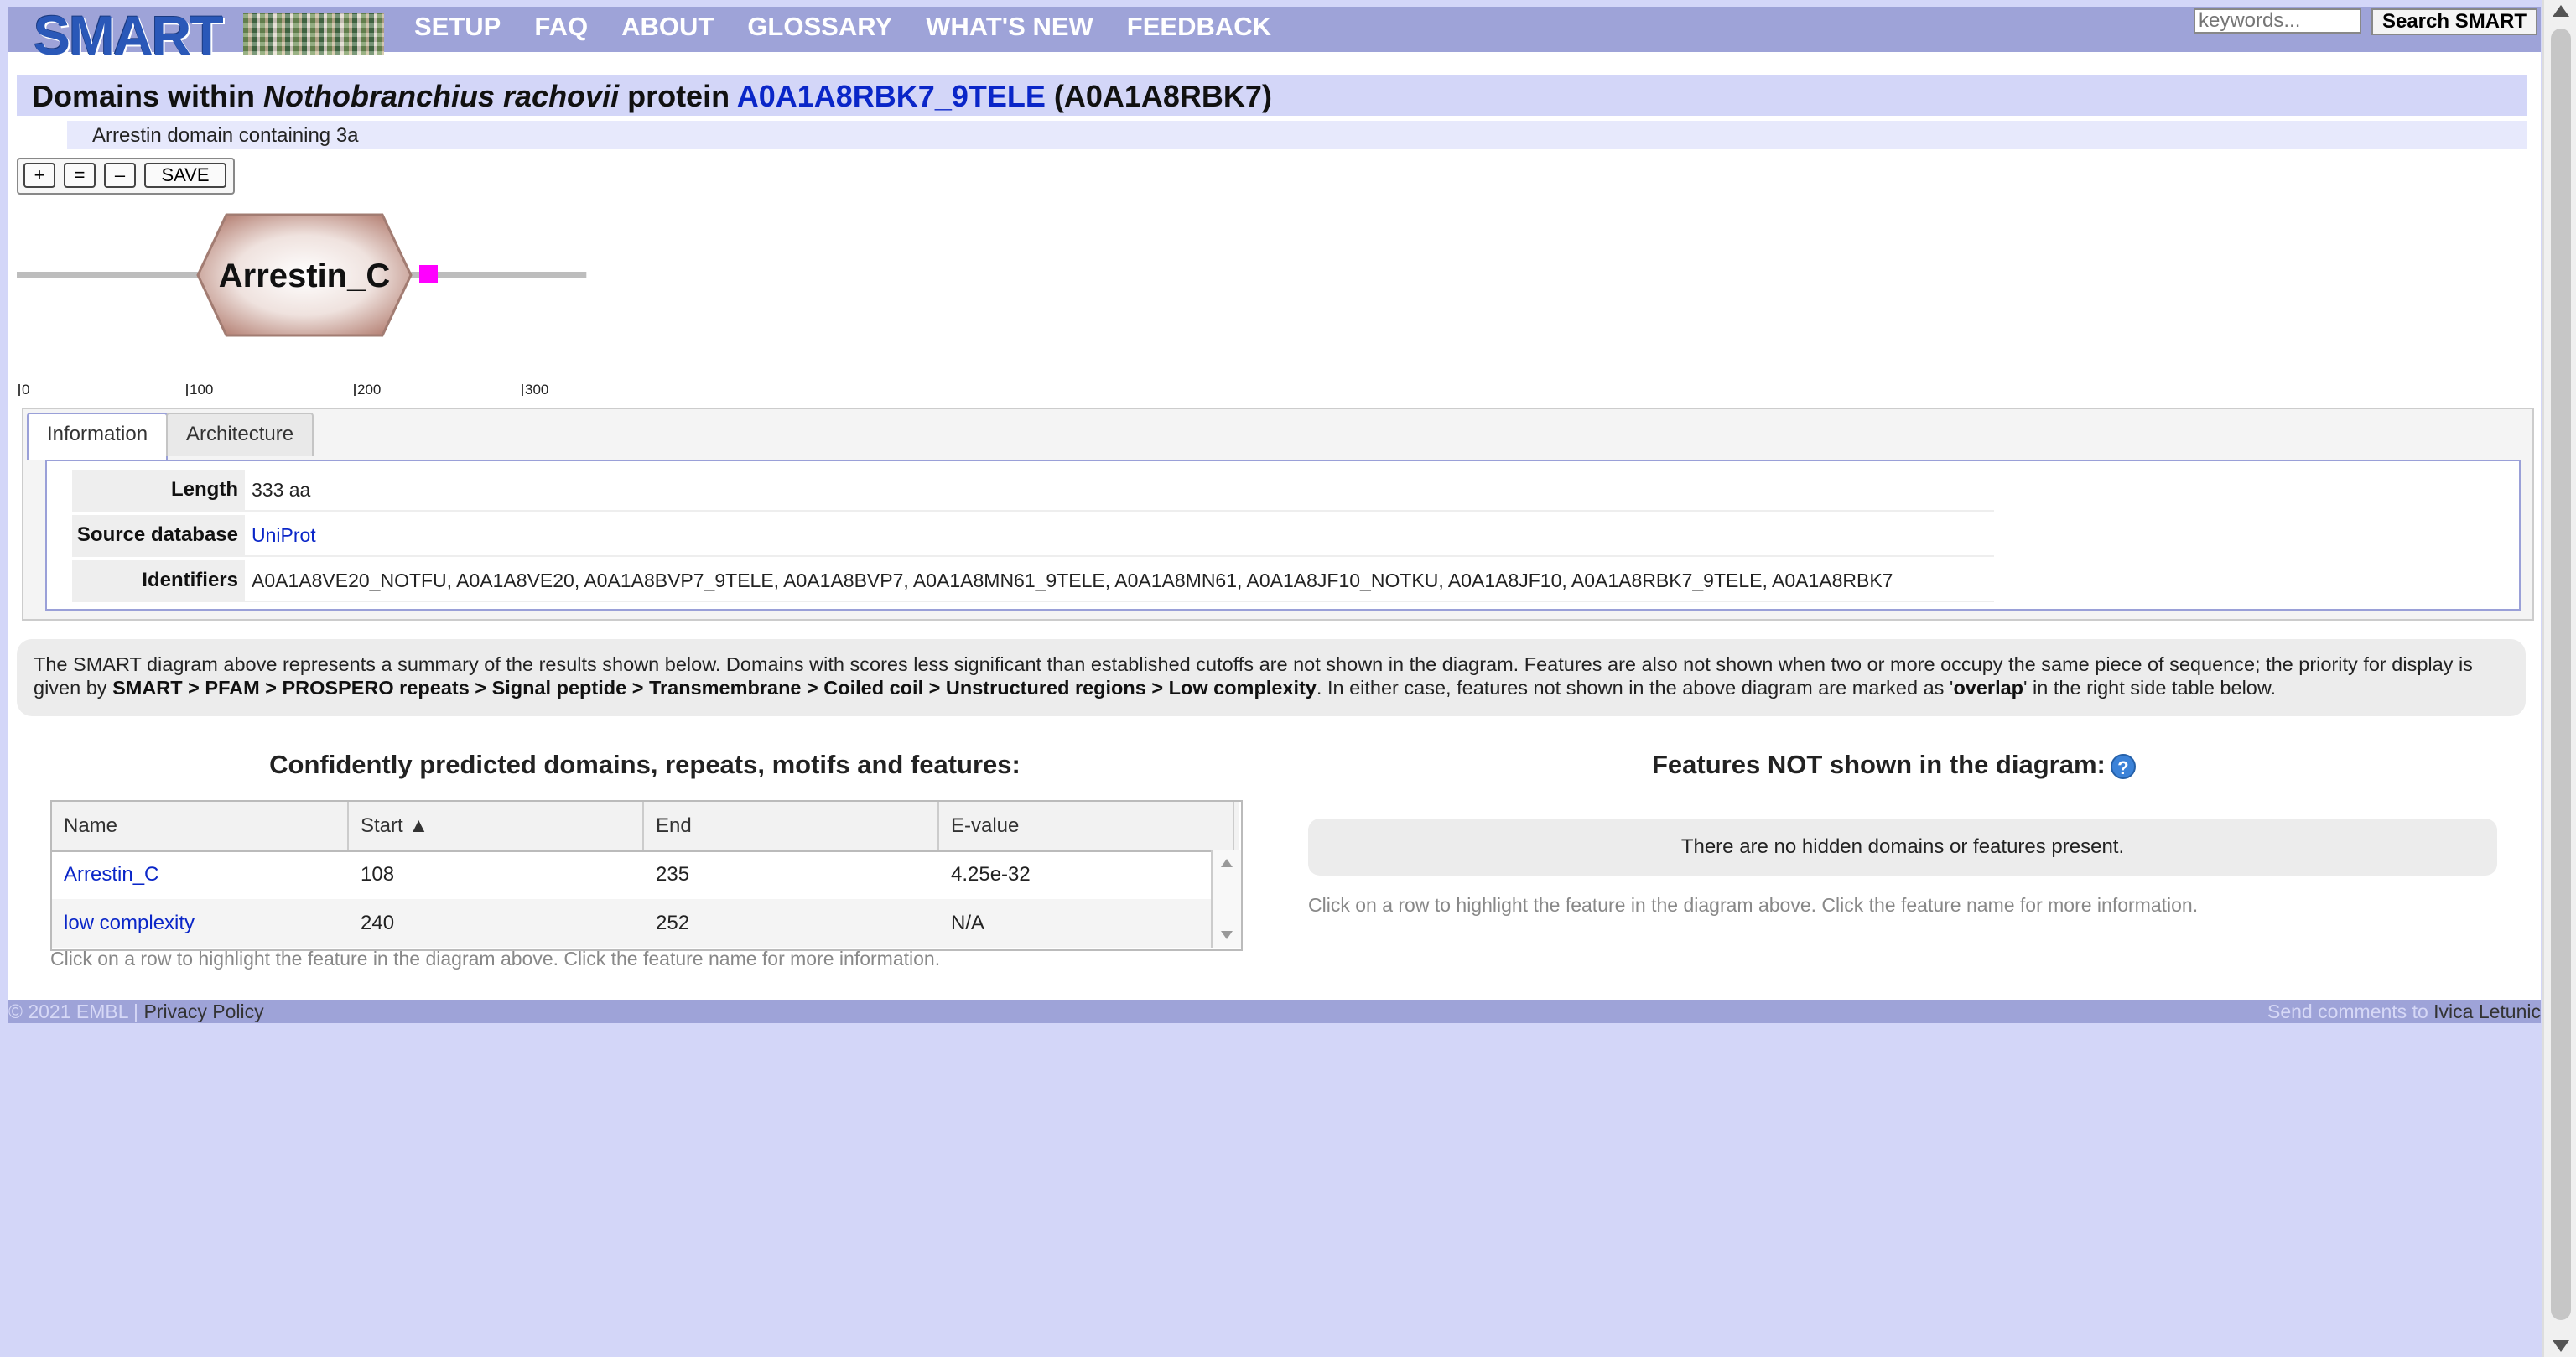 This screenshot has width=2576, height=1357. I want to click on axis-tick-label: 0, so click(23, 389).